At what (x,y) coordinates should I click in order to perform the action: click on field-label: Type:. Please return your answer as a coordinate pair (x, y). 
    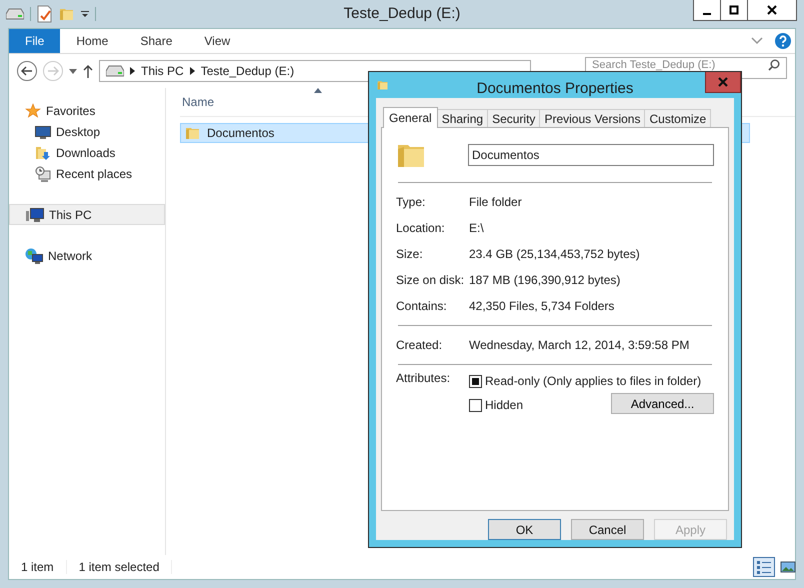
    Looking at the image, I should click on (411, 202).